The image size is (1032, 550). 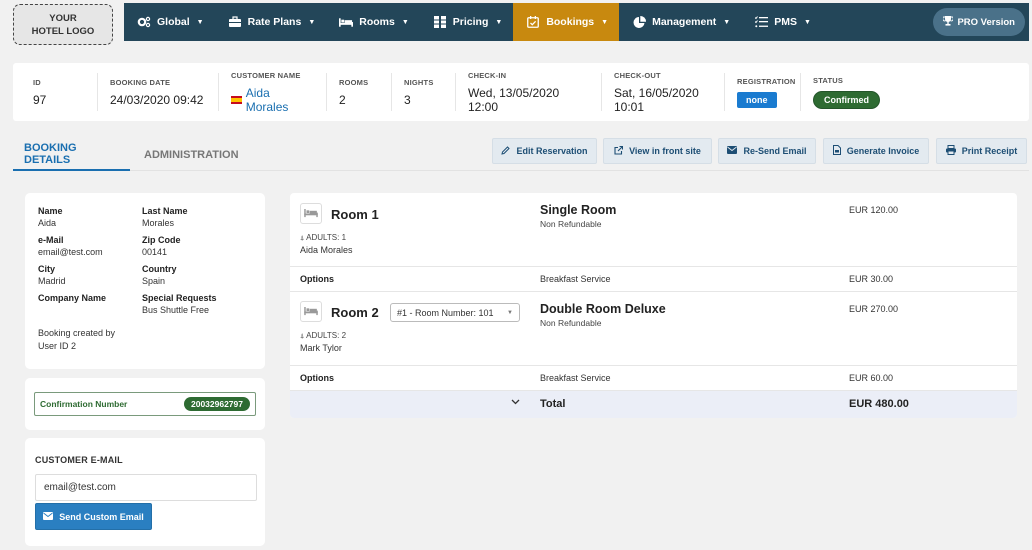 What do you see at coordinates (684, 22) in the screenshot?
I see `nav-management-label: Management` at bounding box center [684, 22].